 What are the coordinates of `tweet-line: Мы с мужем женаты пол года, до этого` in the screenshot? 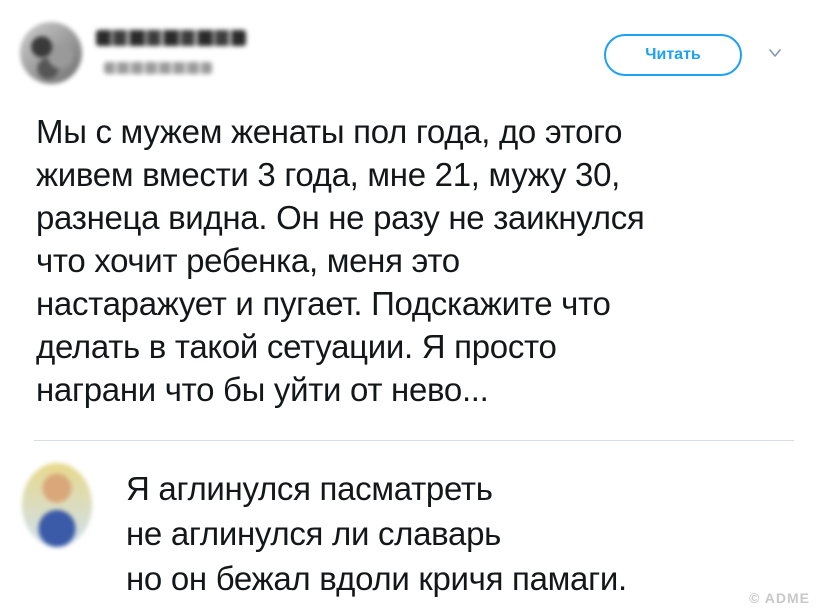 It's located at (329, 131).